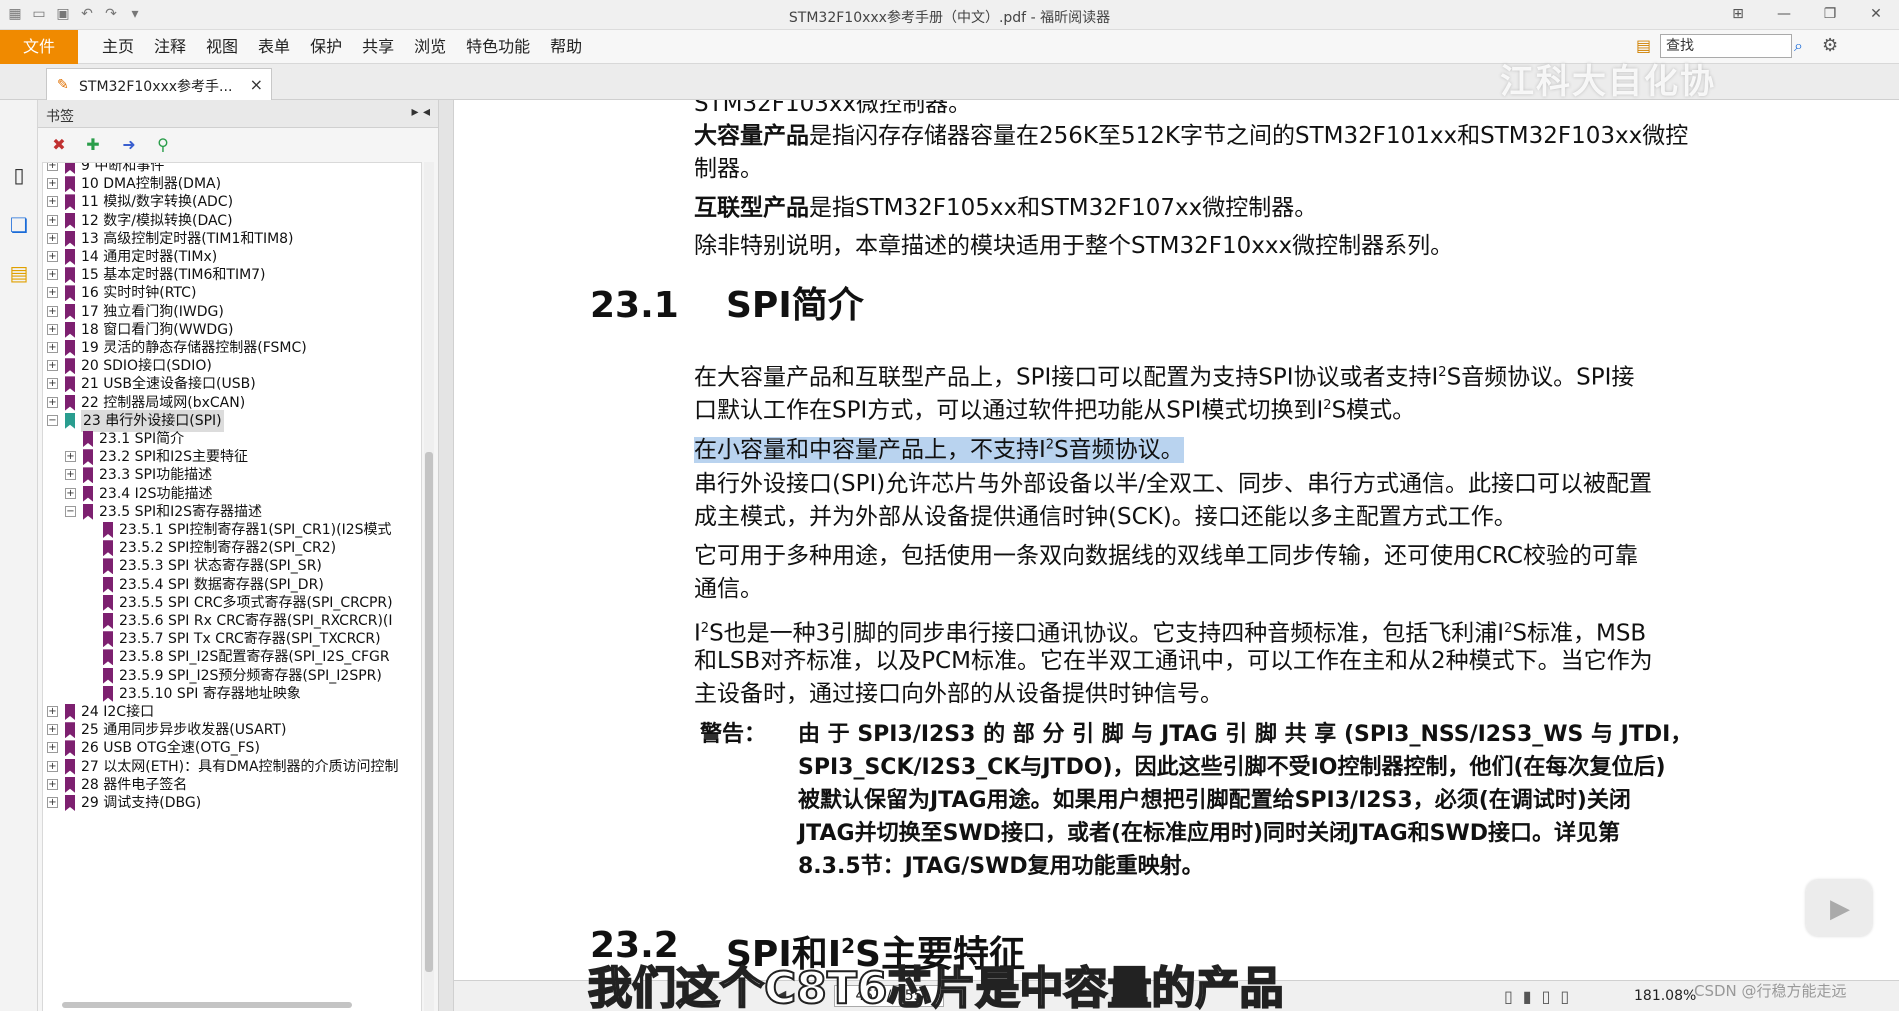  Describe the element at coordinates (498, 47) in the screenshot. I see `menu-features: 特色功能` at that location.